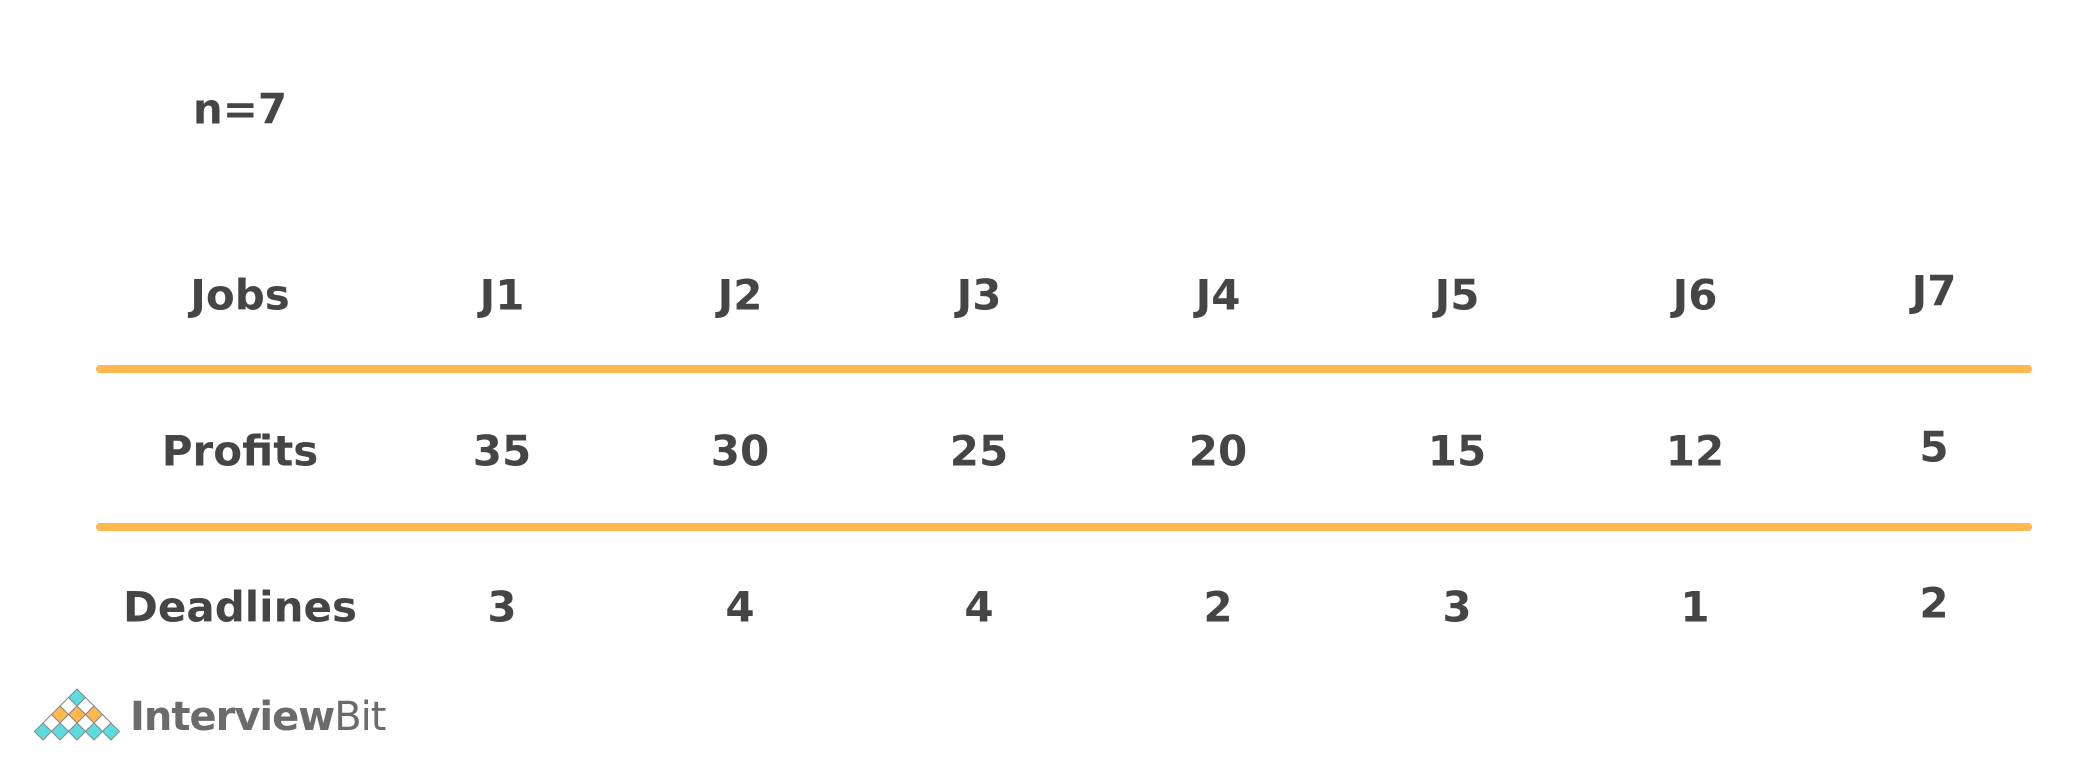 This screenshot has height=763, width=2082. Describe the element at coordinates (1695, 295) in the screenshot. I see `jobs-cell: J6` at that location.